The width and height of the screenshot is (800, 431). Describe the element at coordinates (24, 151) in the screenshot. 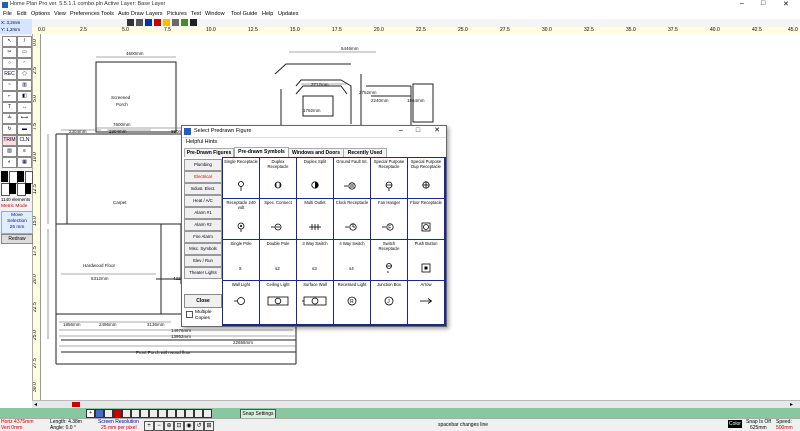

I see `layer-tool: ≡` at that location.